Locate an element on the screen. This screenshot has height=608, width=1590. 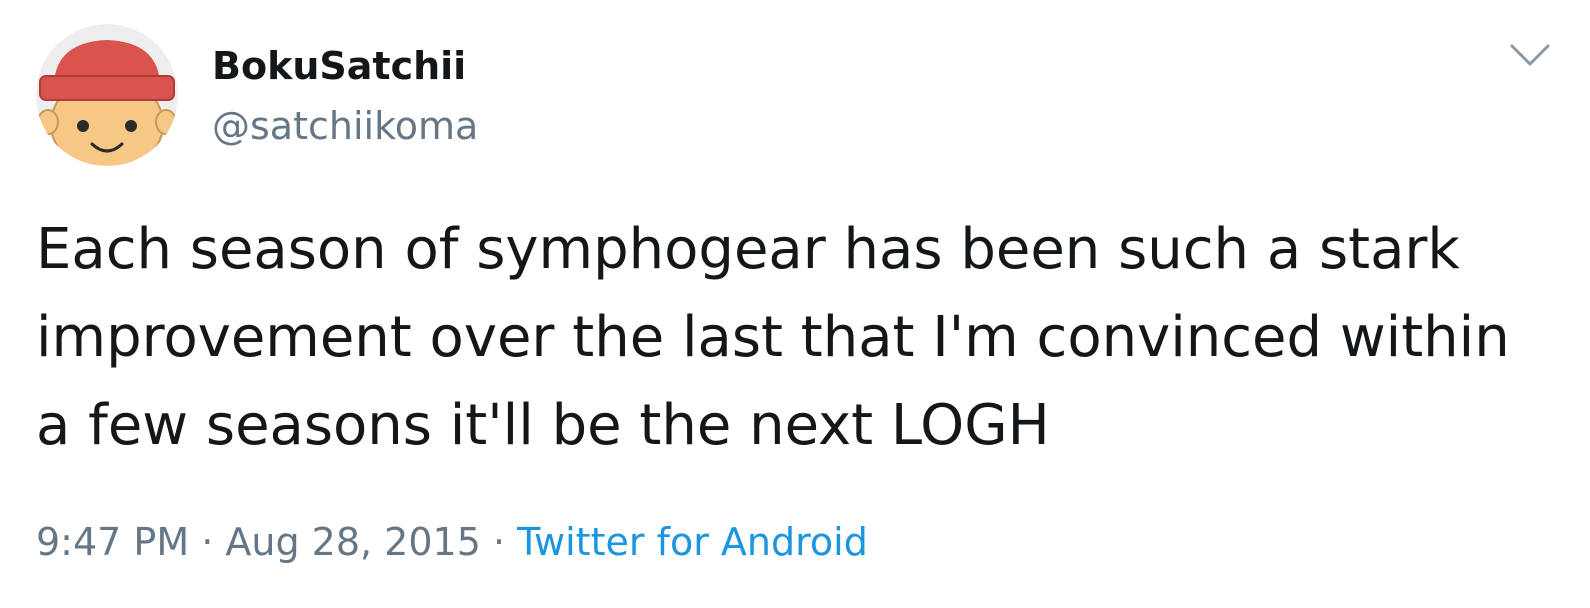
avatar-image is located at coordinates (107, 95).